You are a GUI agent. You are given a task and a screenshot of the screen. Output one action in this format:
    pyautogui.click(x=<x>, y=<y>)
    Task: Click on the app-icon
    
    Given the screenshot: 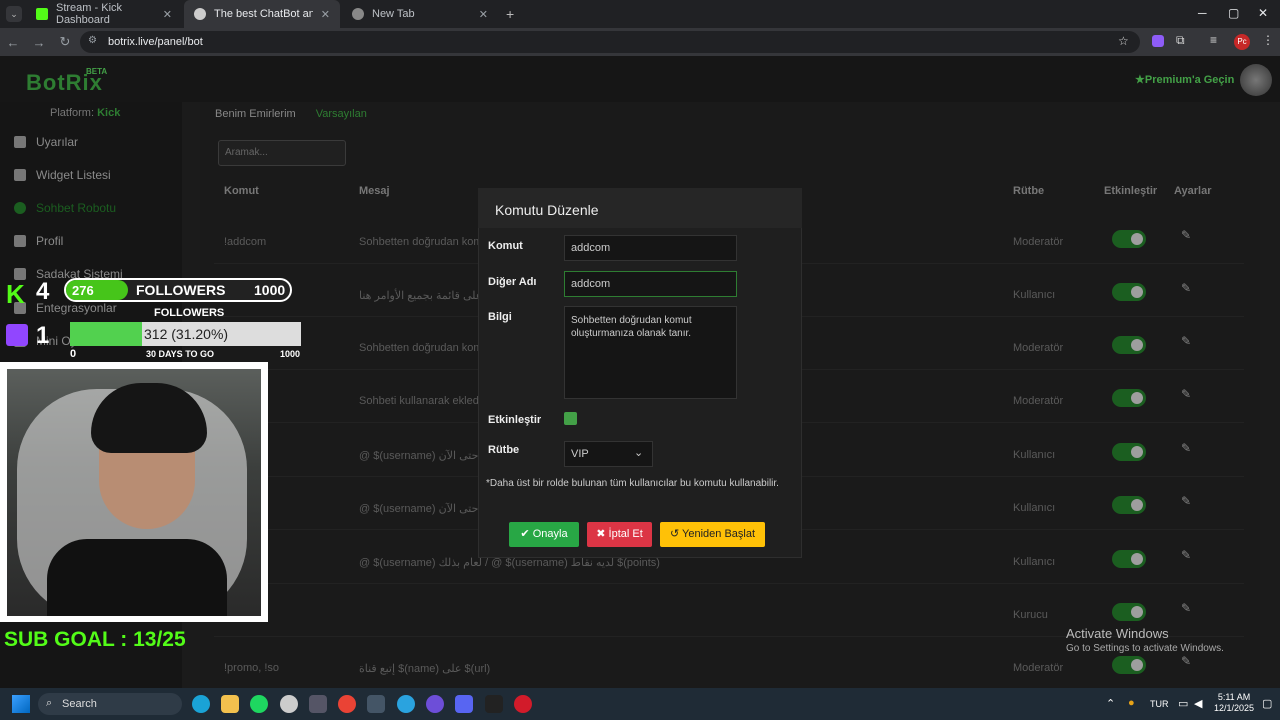 What is the action you would take?
    pyautogui.click(x=289, y=704)
    